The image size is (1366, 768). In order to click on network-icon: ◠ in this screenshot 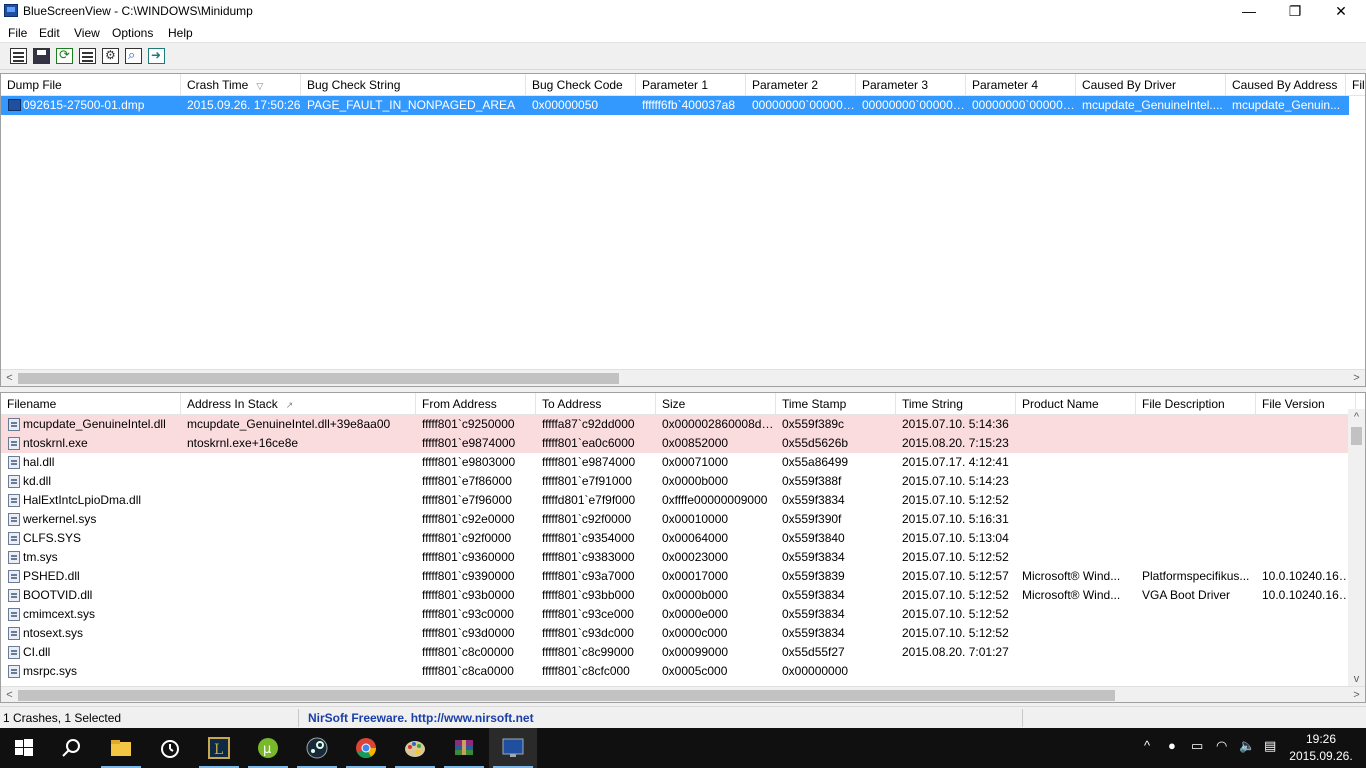, I will do `click(1221, 746)`.